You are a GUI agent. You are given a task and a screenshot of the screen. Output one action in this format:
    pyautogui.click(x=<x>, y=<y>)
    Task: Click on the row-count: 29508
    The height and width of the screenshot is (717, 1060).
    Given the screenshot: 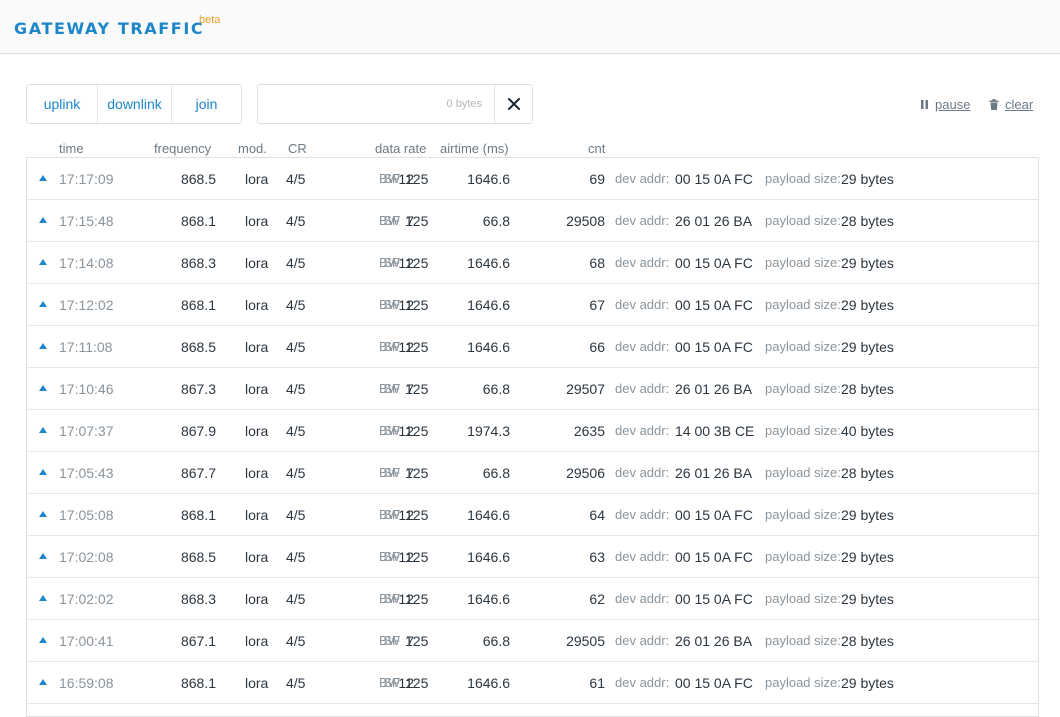 What is the action you would take?
    pyautogui.click(x=585, y=221)
    